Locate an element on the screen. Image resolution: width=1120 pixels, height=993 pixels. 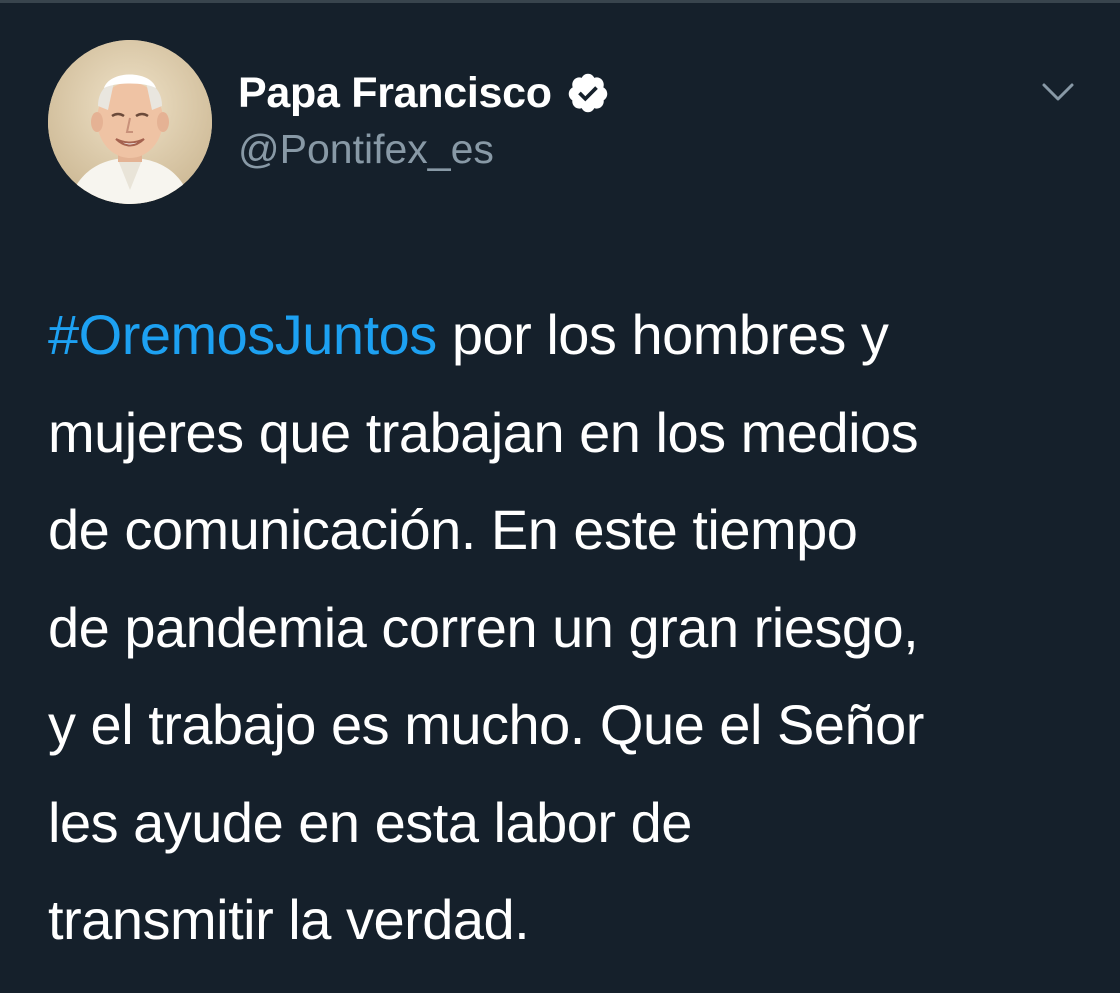
avatar is located at coordinates (130, 122).